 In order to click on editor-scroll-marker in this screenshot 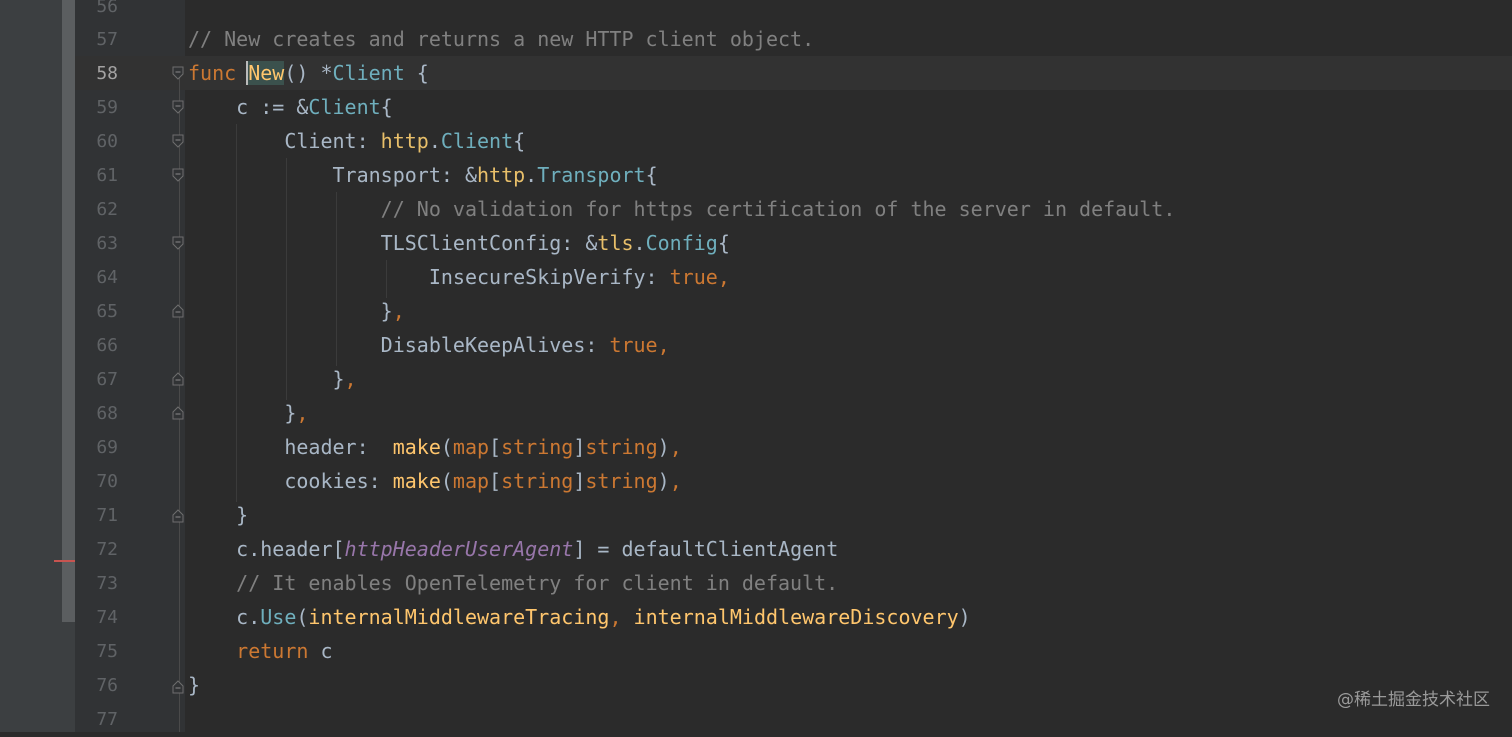, I will do `click(68, 311)`.